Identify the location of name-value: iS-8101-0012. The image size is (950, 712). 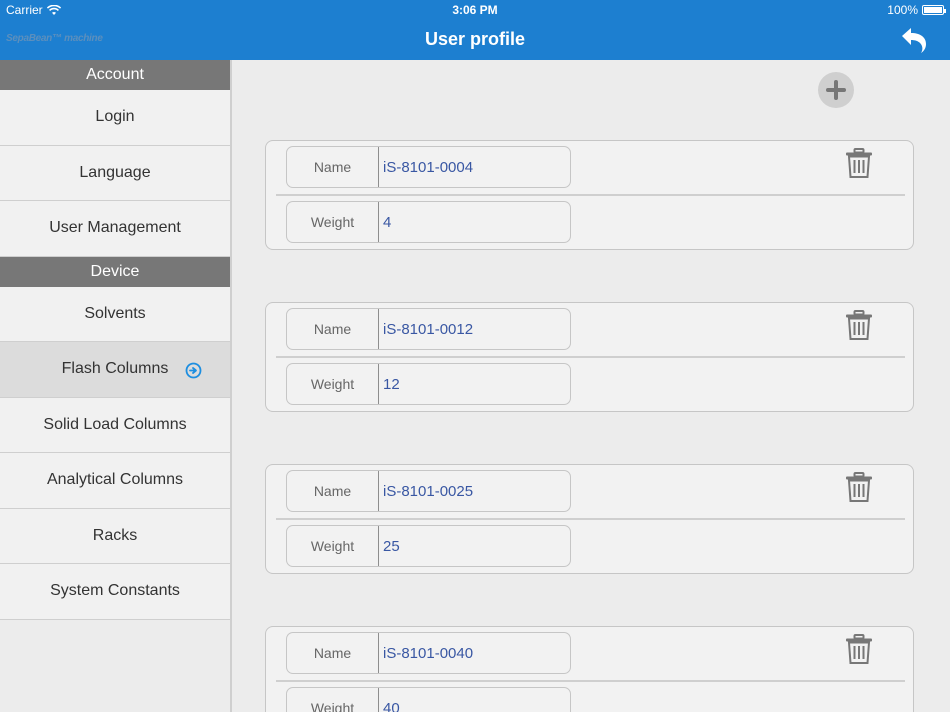
(474, 329).